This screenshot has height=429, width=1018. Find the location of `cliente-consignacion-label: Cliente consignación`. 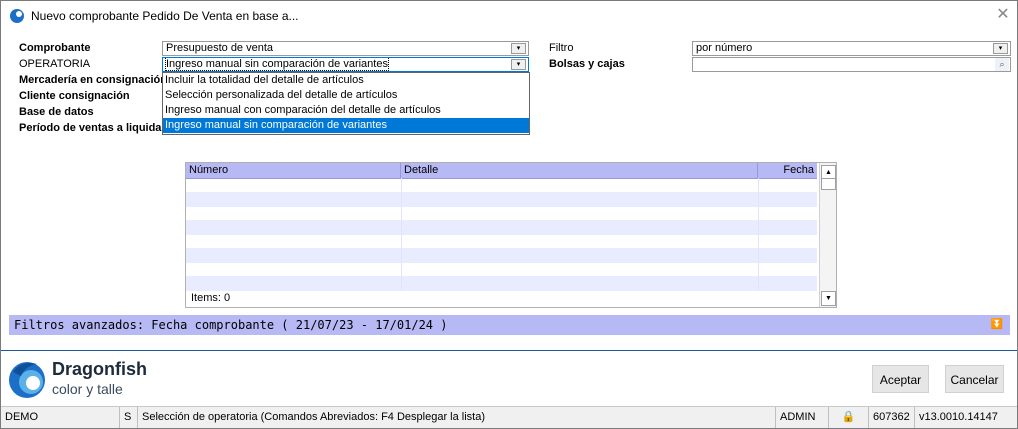

cliente-consignacion-label: Cliente consignación is located at coordinates (74, 96).